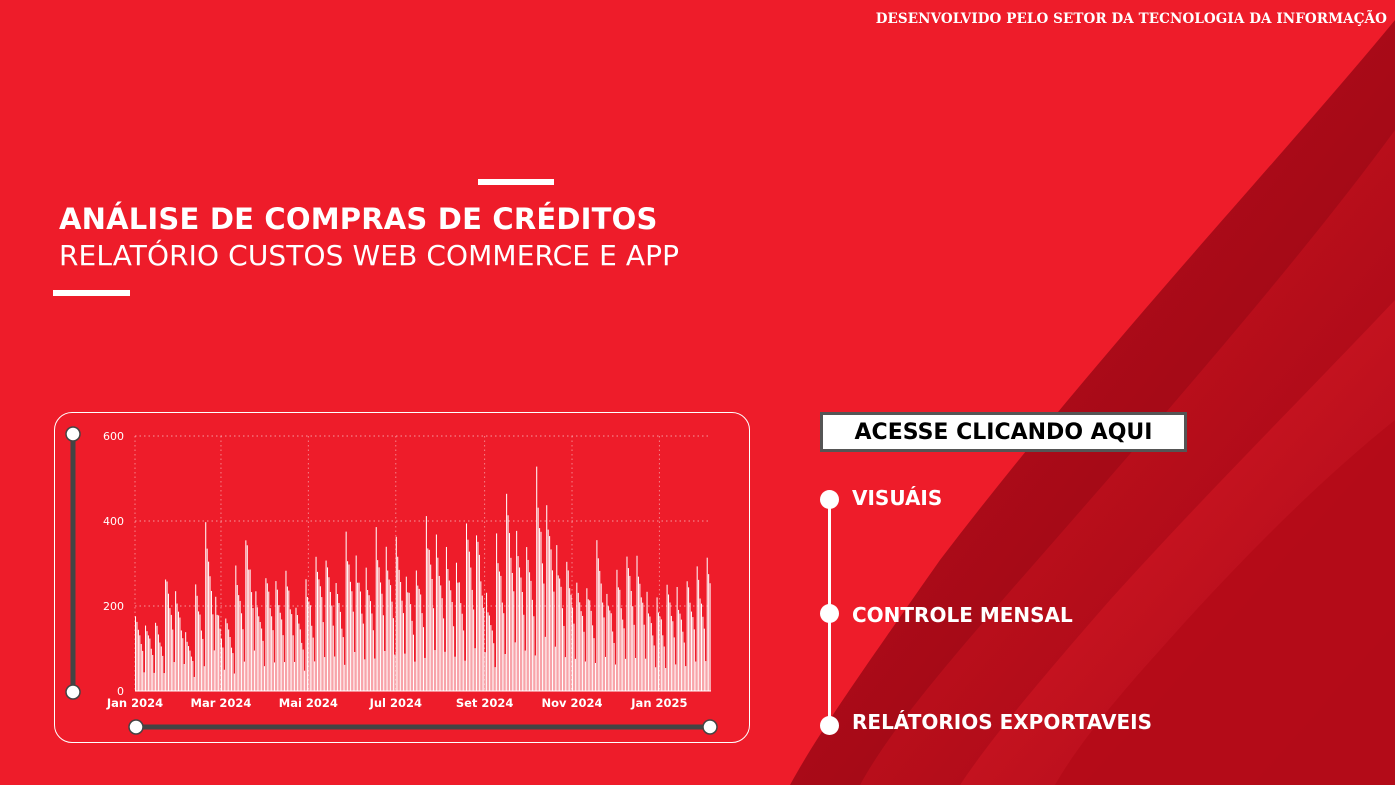 The width and height of the screenshot is (1395, 785). I want to click on y-range-handle-top, so click(73, 434).